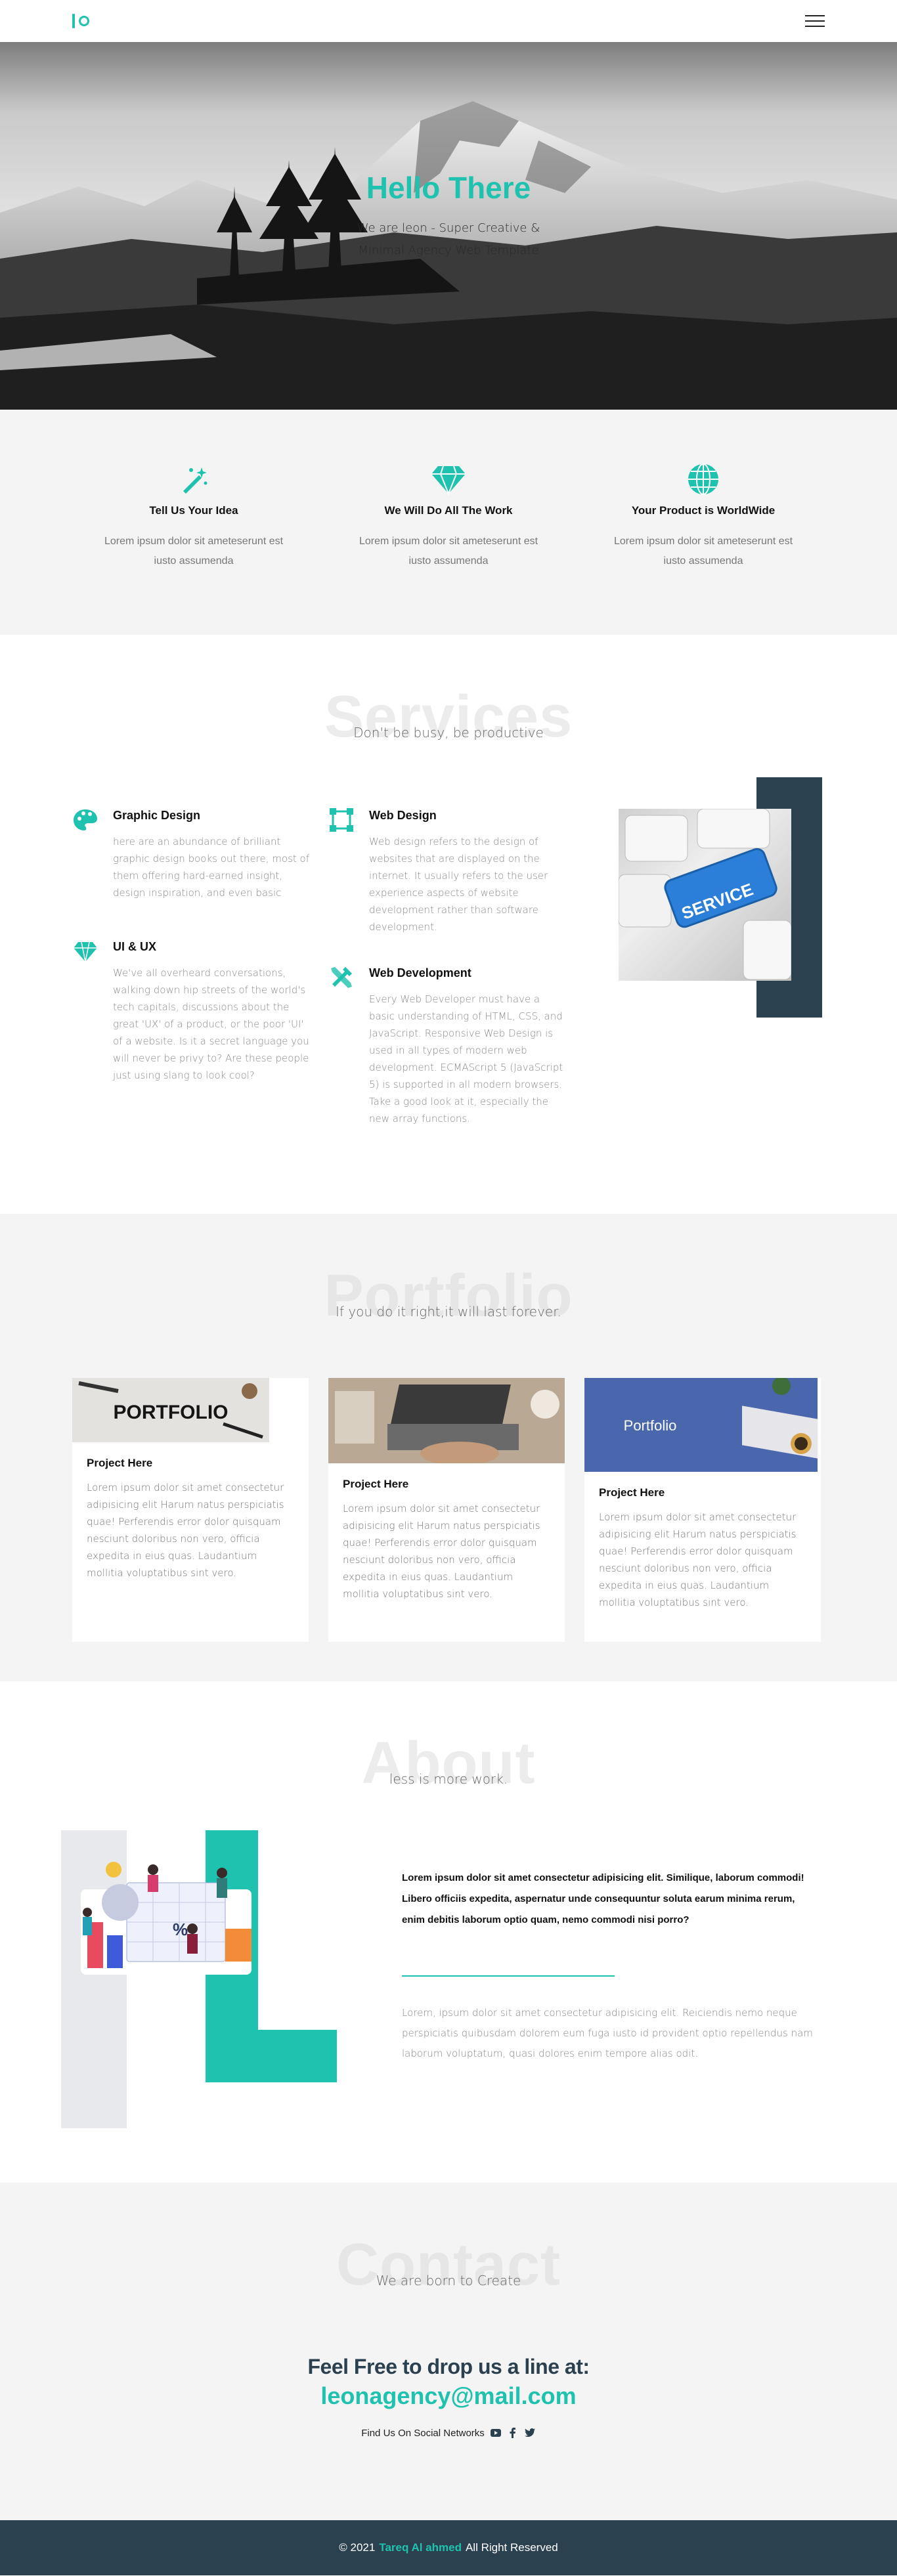 This screenshot has width=897, height=2576. Describe the element at coordinates (84, 21) in the screenshot. I see `logo-o-mark` at that location.